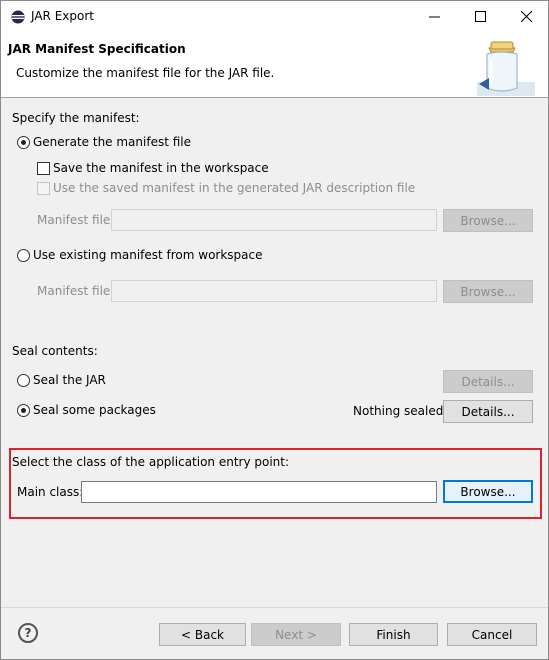 This screenshot has width=549, height=660. What do you see at coordinates (94, 410) in the screenshot?
I see `seal-some-packages-label: Seal some packages` at bounding box center [94, 410].